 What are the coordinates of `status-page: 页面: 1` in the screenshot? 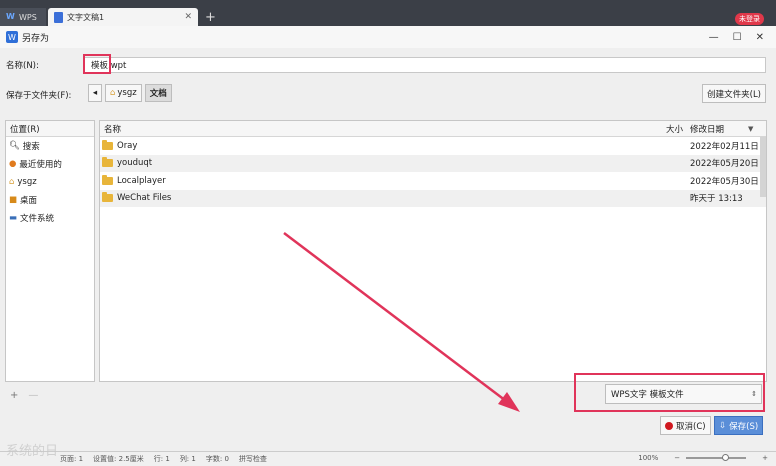 It's located at (72, 459).